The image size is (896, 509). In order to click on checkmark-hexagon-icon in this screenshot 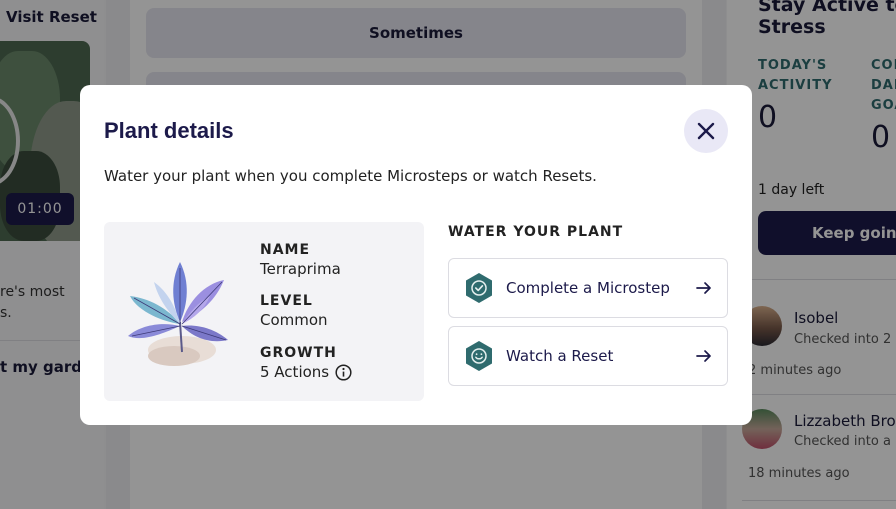, I will do `click(479, 288)`.